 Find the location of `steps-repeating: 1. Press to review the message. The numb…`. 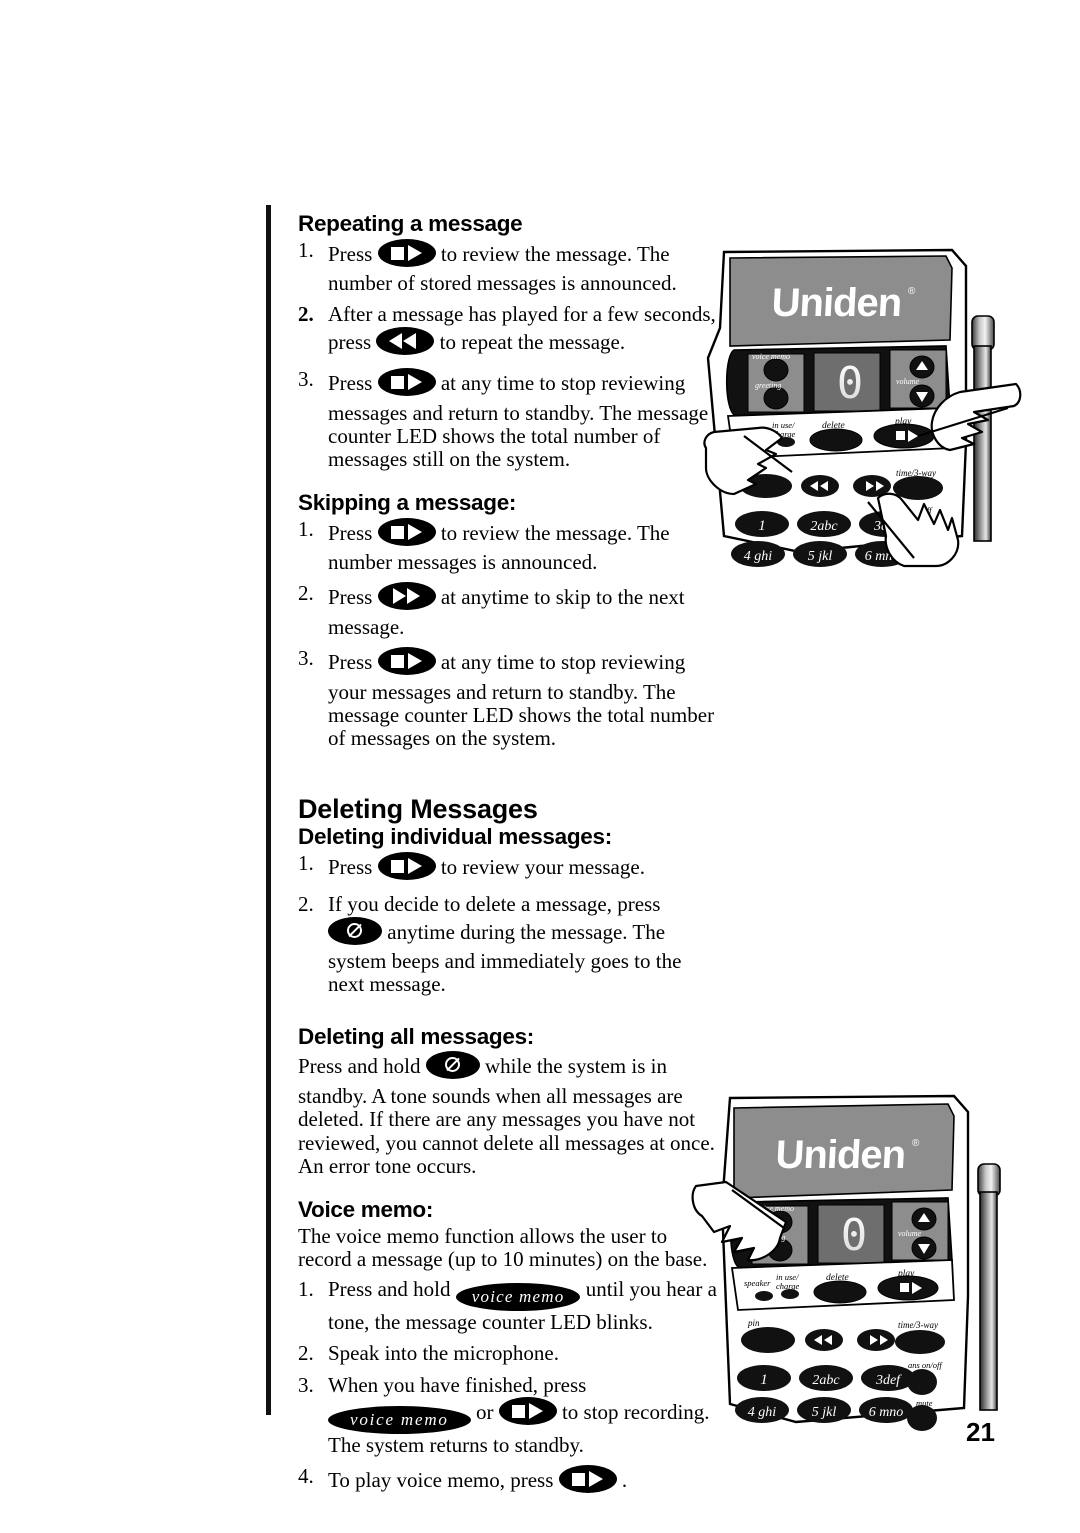

steps-repeating: 1. Press to review the message. The numb… is located at coordinates (508, 354).